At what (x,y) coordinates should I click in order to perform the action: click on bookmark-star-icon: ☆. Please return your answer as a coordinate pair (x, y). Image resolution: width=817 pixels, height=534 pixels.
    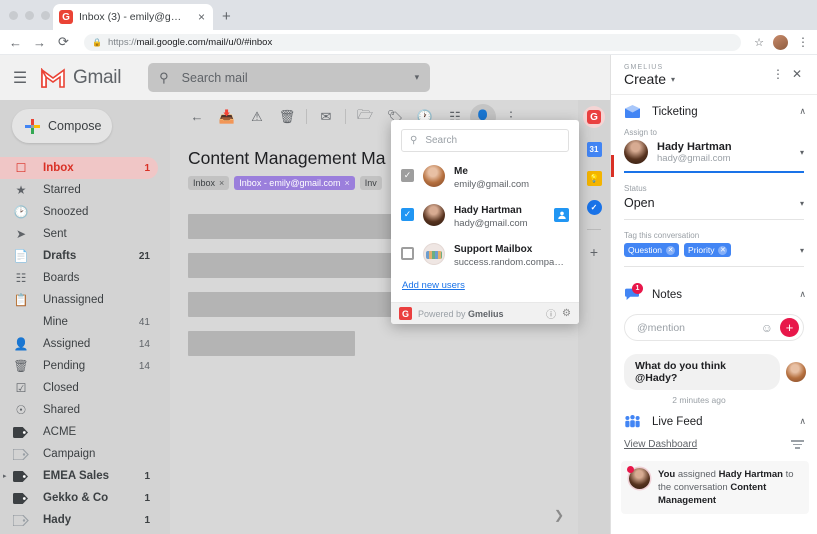
    Looking at the image, I should click on (759, 42).